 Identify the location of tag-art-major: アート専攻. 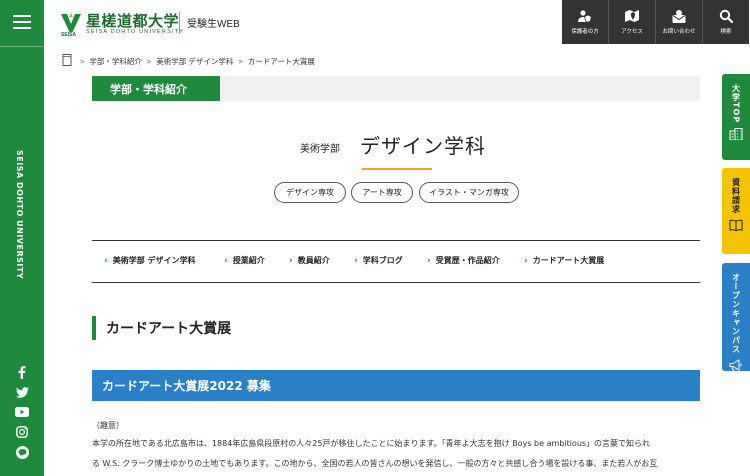
(382, 192).